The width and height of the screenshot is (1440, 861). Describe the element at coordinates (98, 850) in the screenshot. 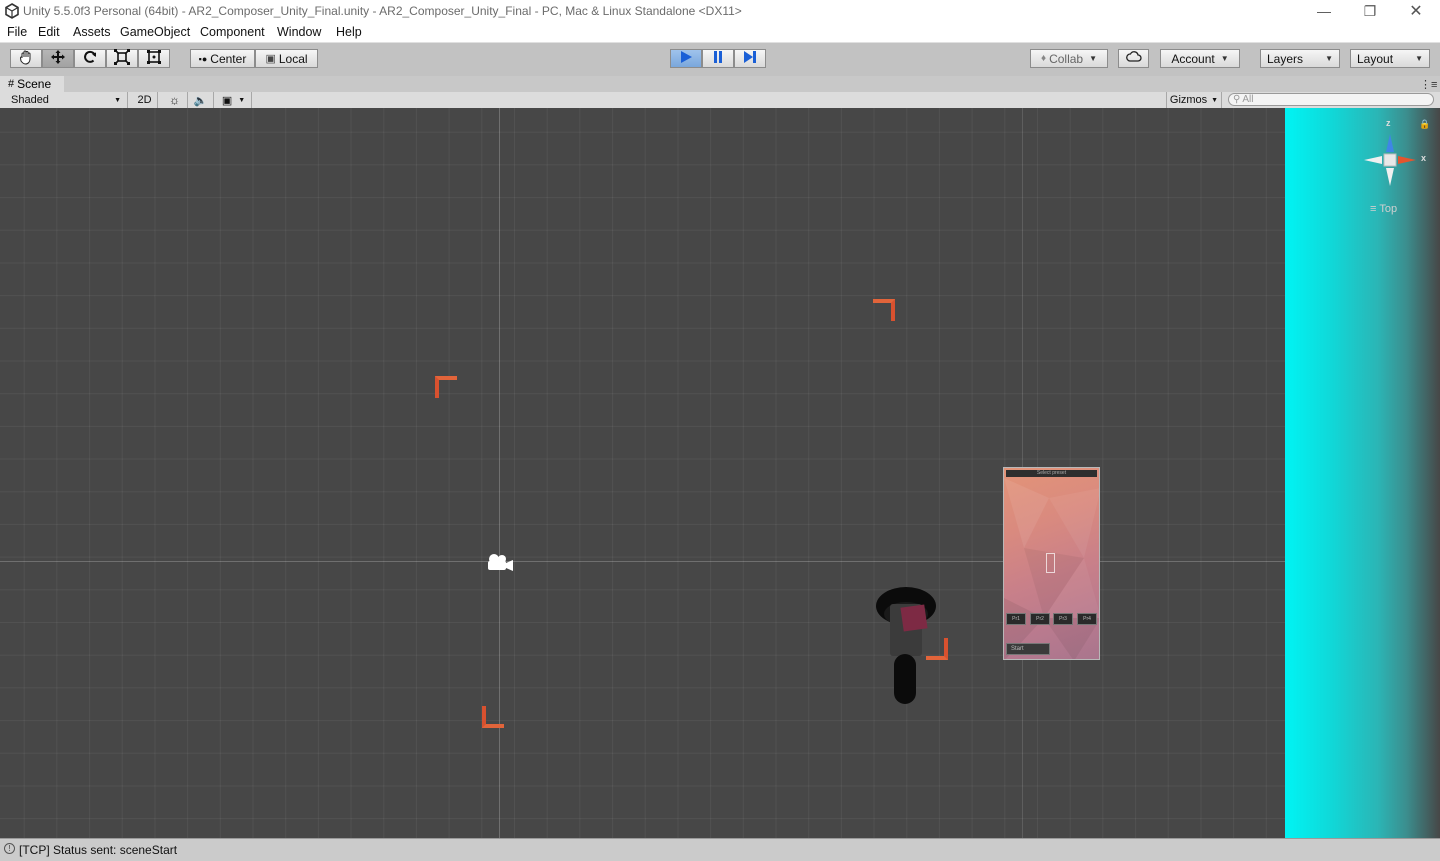

I see `status-message: [TCP] Status sent: sceneStart` at that location.